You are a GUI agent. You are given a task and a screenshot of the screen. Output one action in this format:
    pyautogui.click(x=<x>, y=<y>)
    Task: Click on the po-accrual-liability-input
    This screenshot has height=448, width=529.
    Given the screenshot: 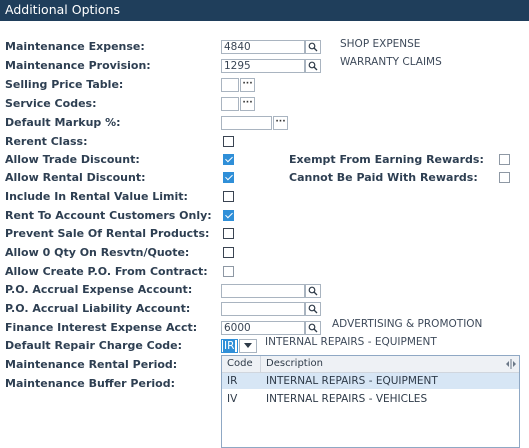 What is the action you would take?
    pyautogui.click(x=263, y=309)
    